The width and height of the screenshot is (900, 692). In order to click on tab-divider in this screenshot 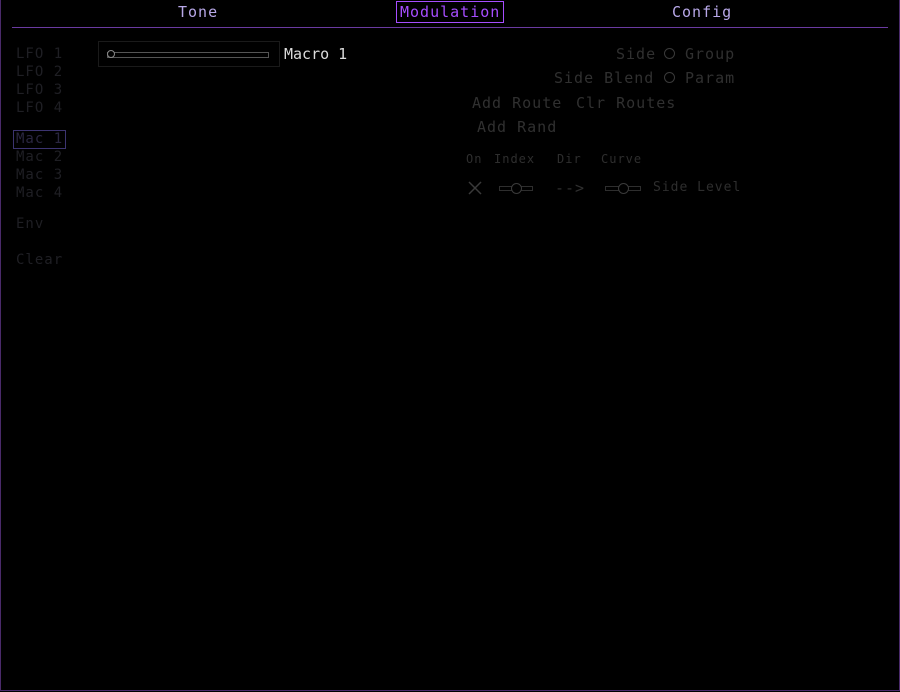, I will do `click(450, 27)`.